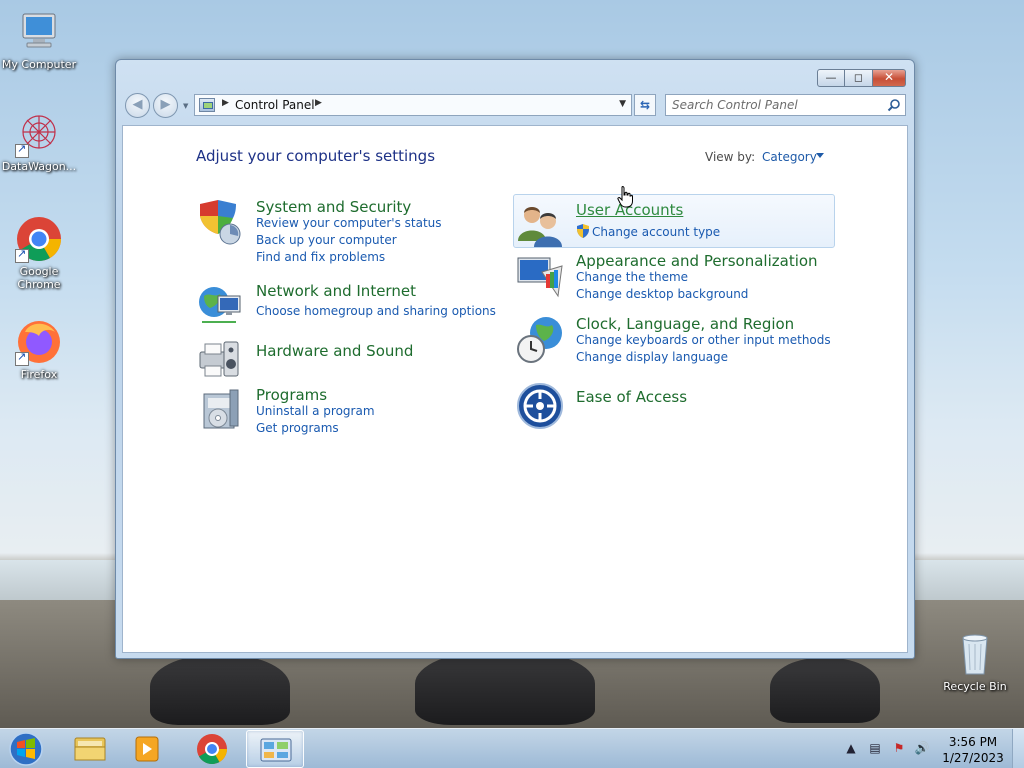 This screenshot has width=1024, height=768. I want to click on minimize-button: —, so click(831, 78).